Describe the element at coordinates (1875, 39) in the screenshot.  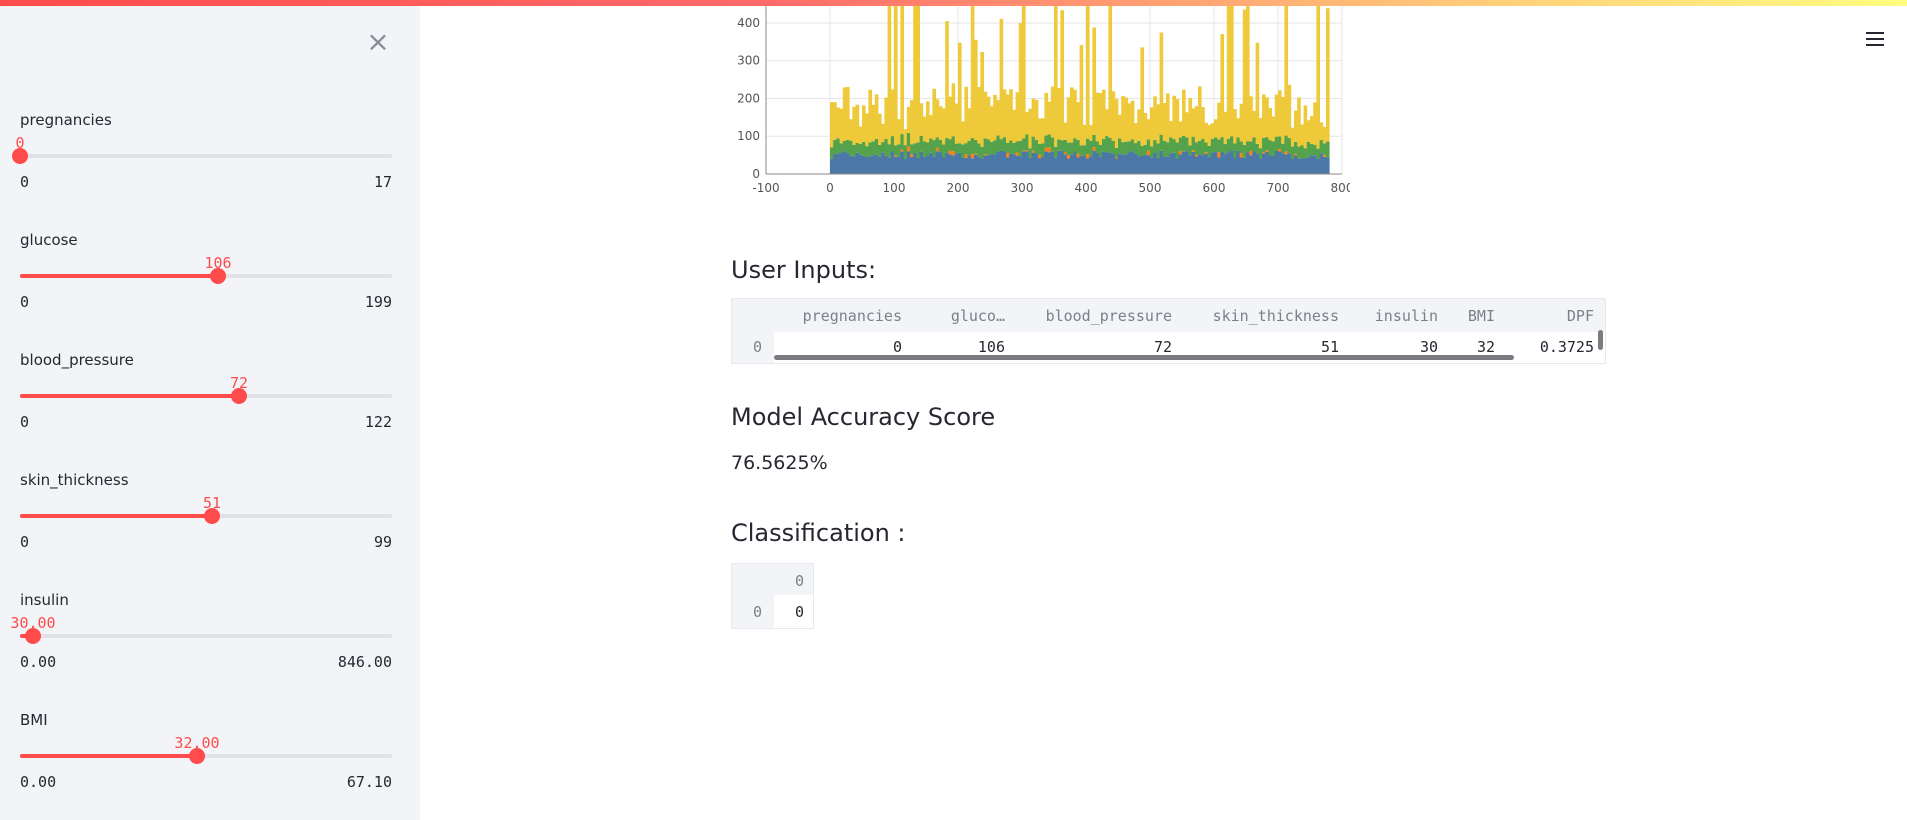
I see `hamburger-menu-icon` at that location.